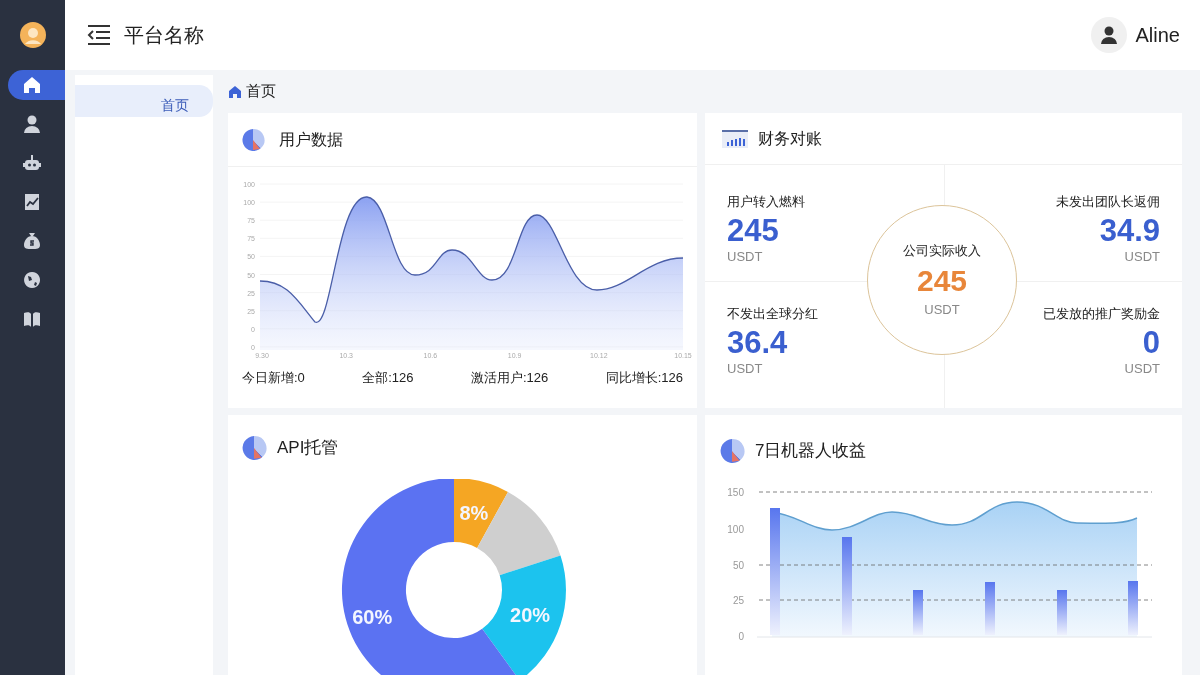 This screenshot has width=1200, height=675. What do you see at coordinates (1108, 202) in the screenshot?
I see `stat-label: 未发出团队长返佣` at bounding box center [1108, 202].